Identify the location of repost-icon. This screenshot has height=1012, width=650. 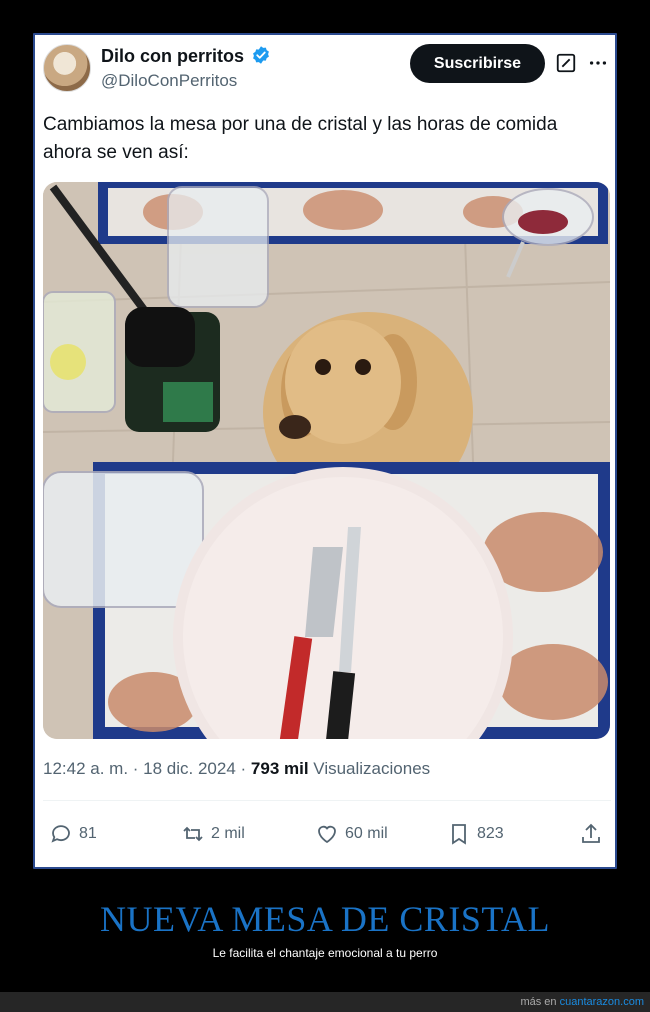
(193, 834).